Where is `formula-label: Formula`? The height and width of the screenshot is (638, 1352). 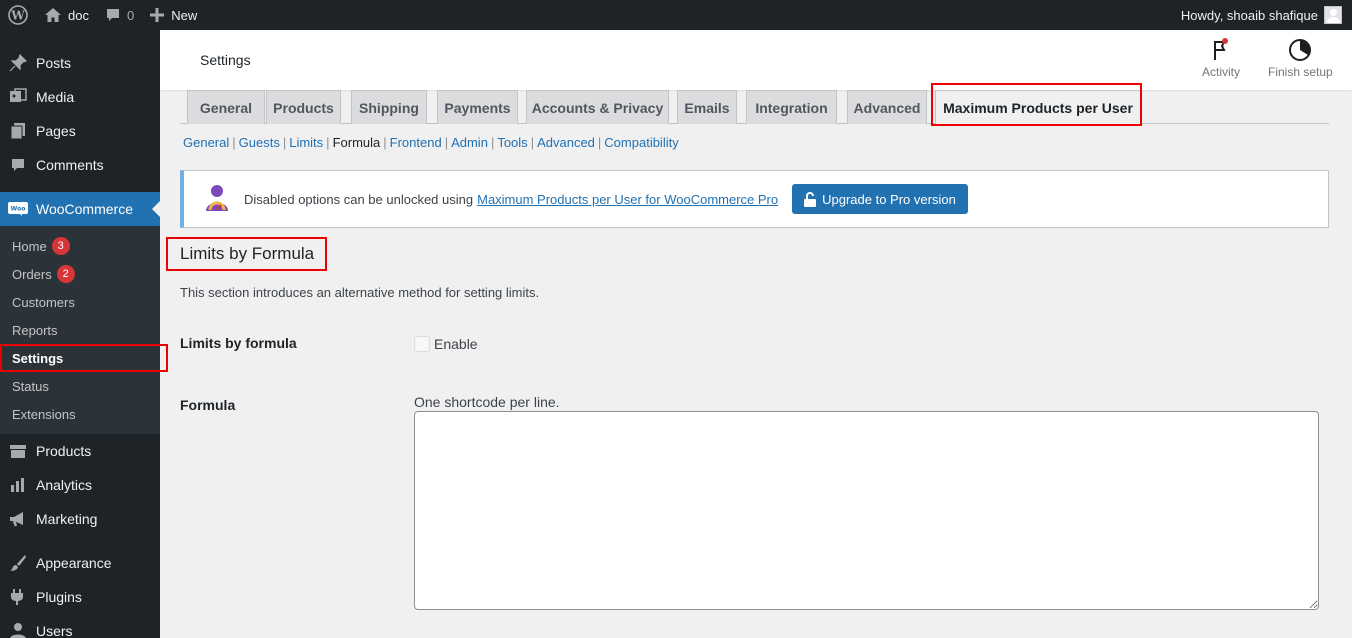 formula-label: Formula is located at coordinates (208, 405).